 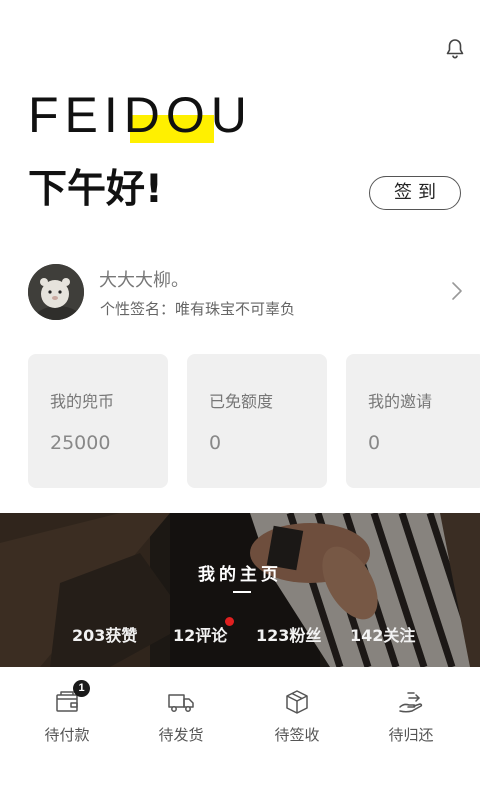 What do you see at coordinates (82, 401) in the screenshot?
I see `card-title: 我的兜币` at bounding box center [82, 401].